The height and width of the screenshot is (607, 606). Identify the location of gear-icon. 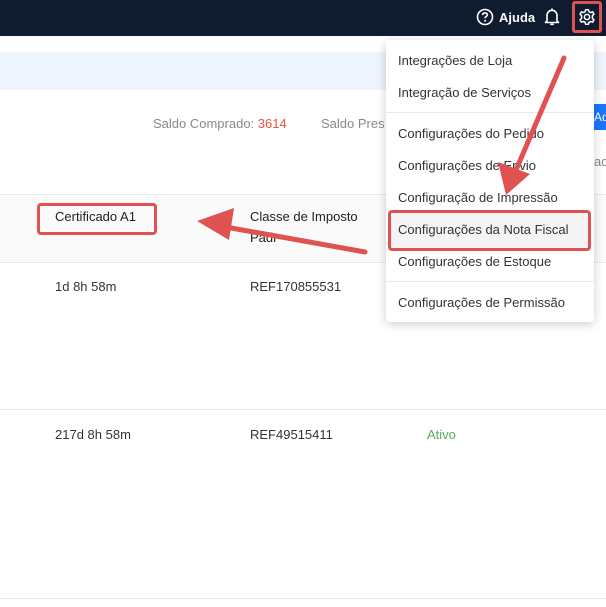
(587, 17).